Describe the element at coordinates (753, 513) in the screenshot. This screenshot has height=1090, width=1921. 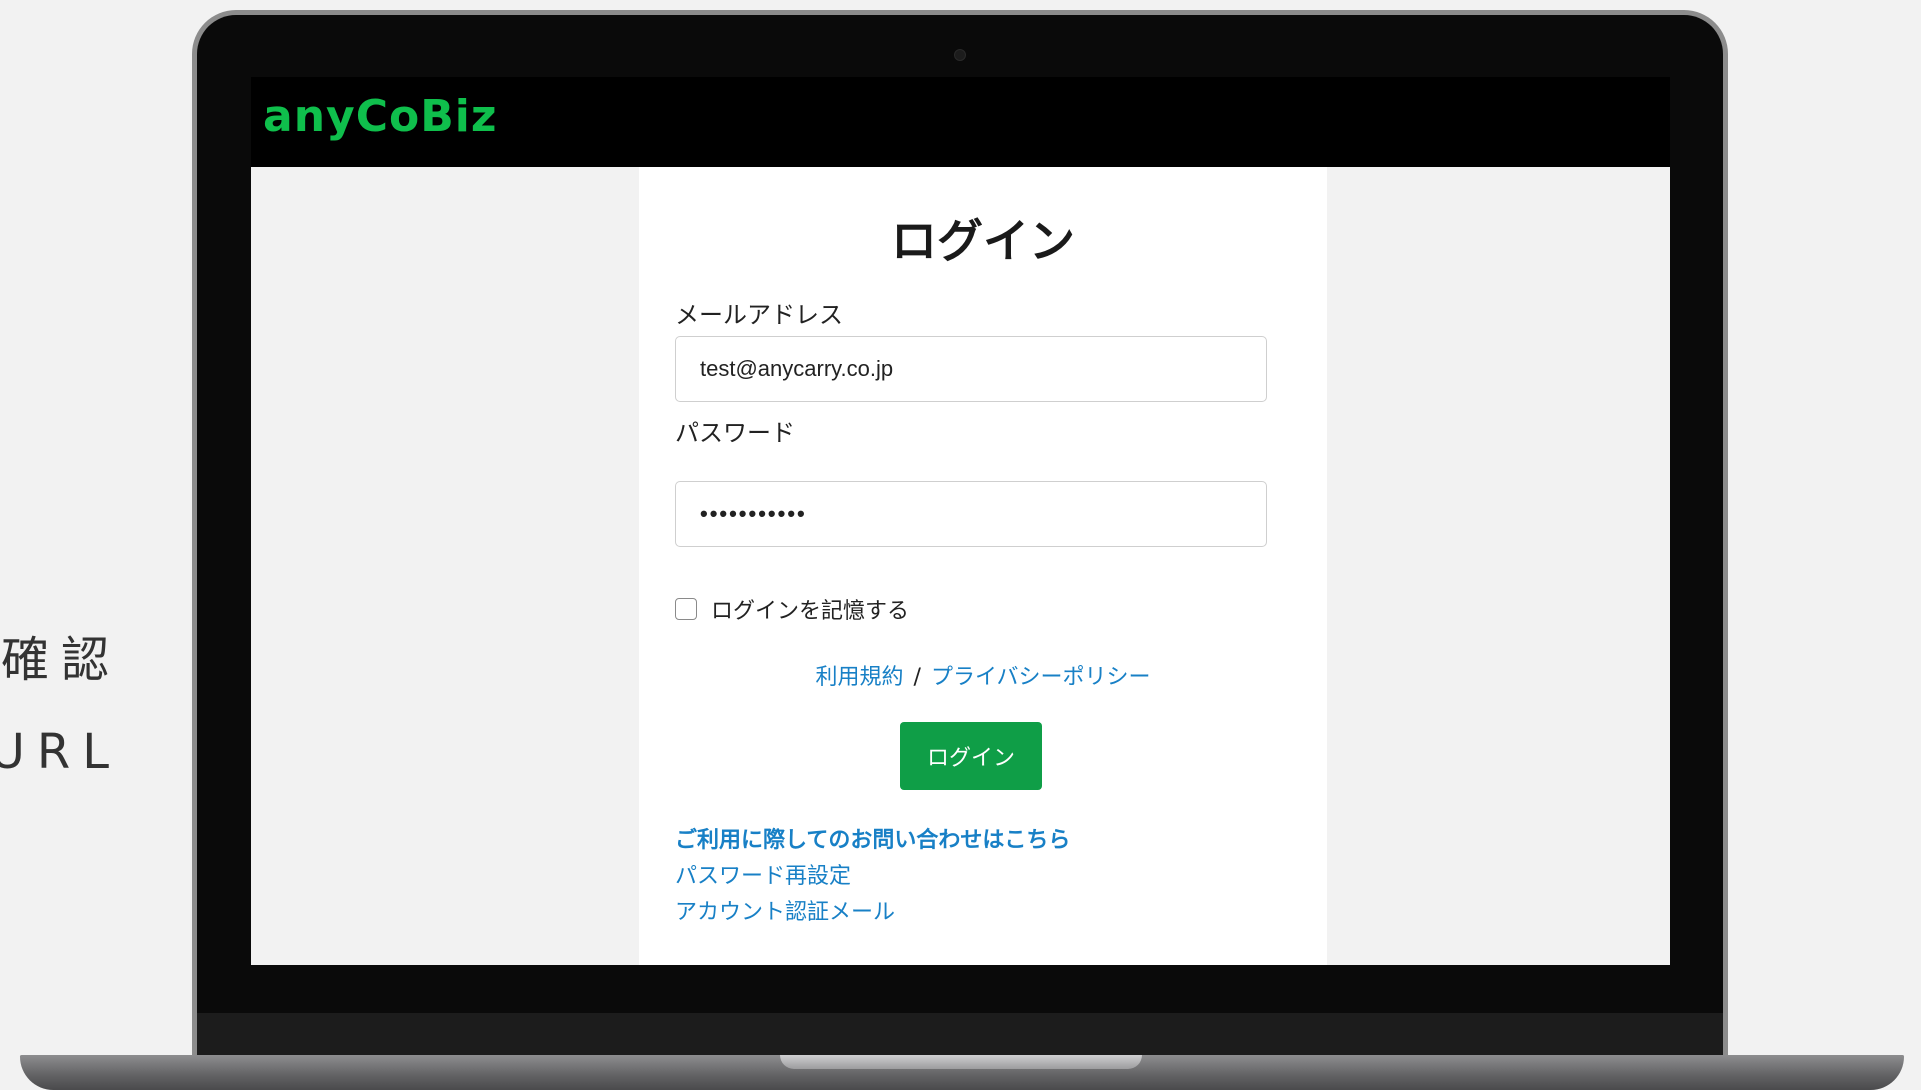
I see `password-value: •••••••••••` at that location.